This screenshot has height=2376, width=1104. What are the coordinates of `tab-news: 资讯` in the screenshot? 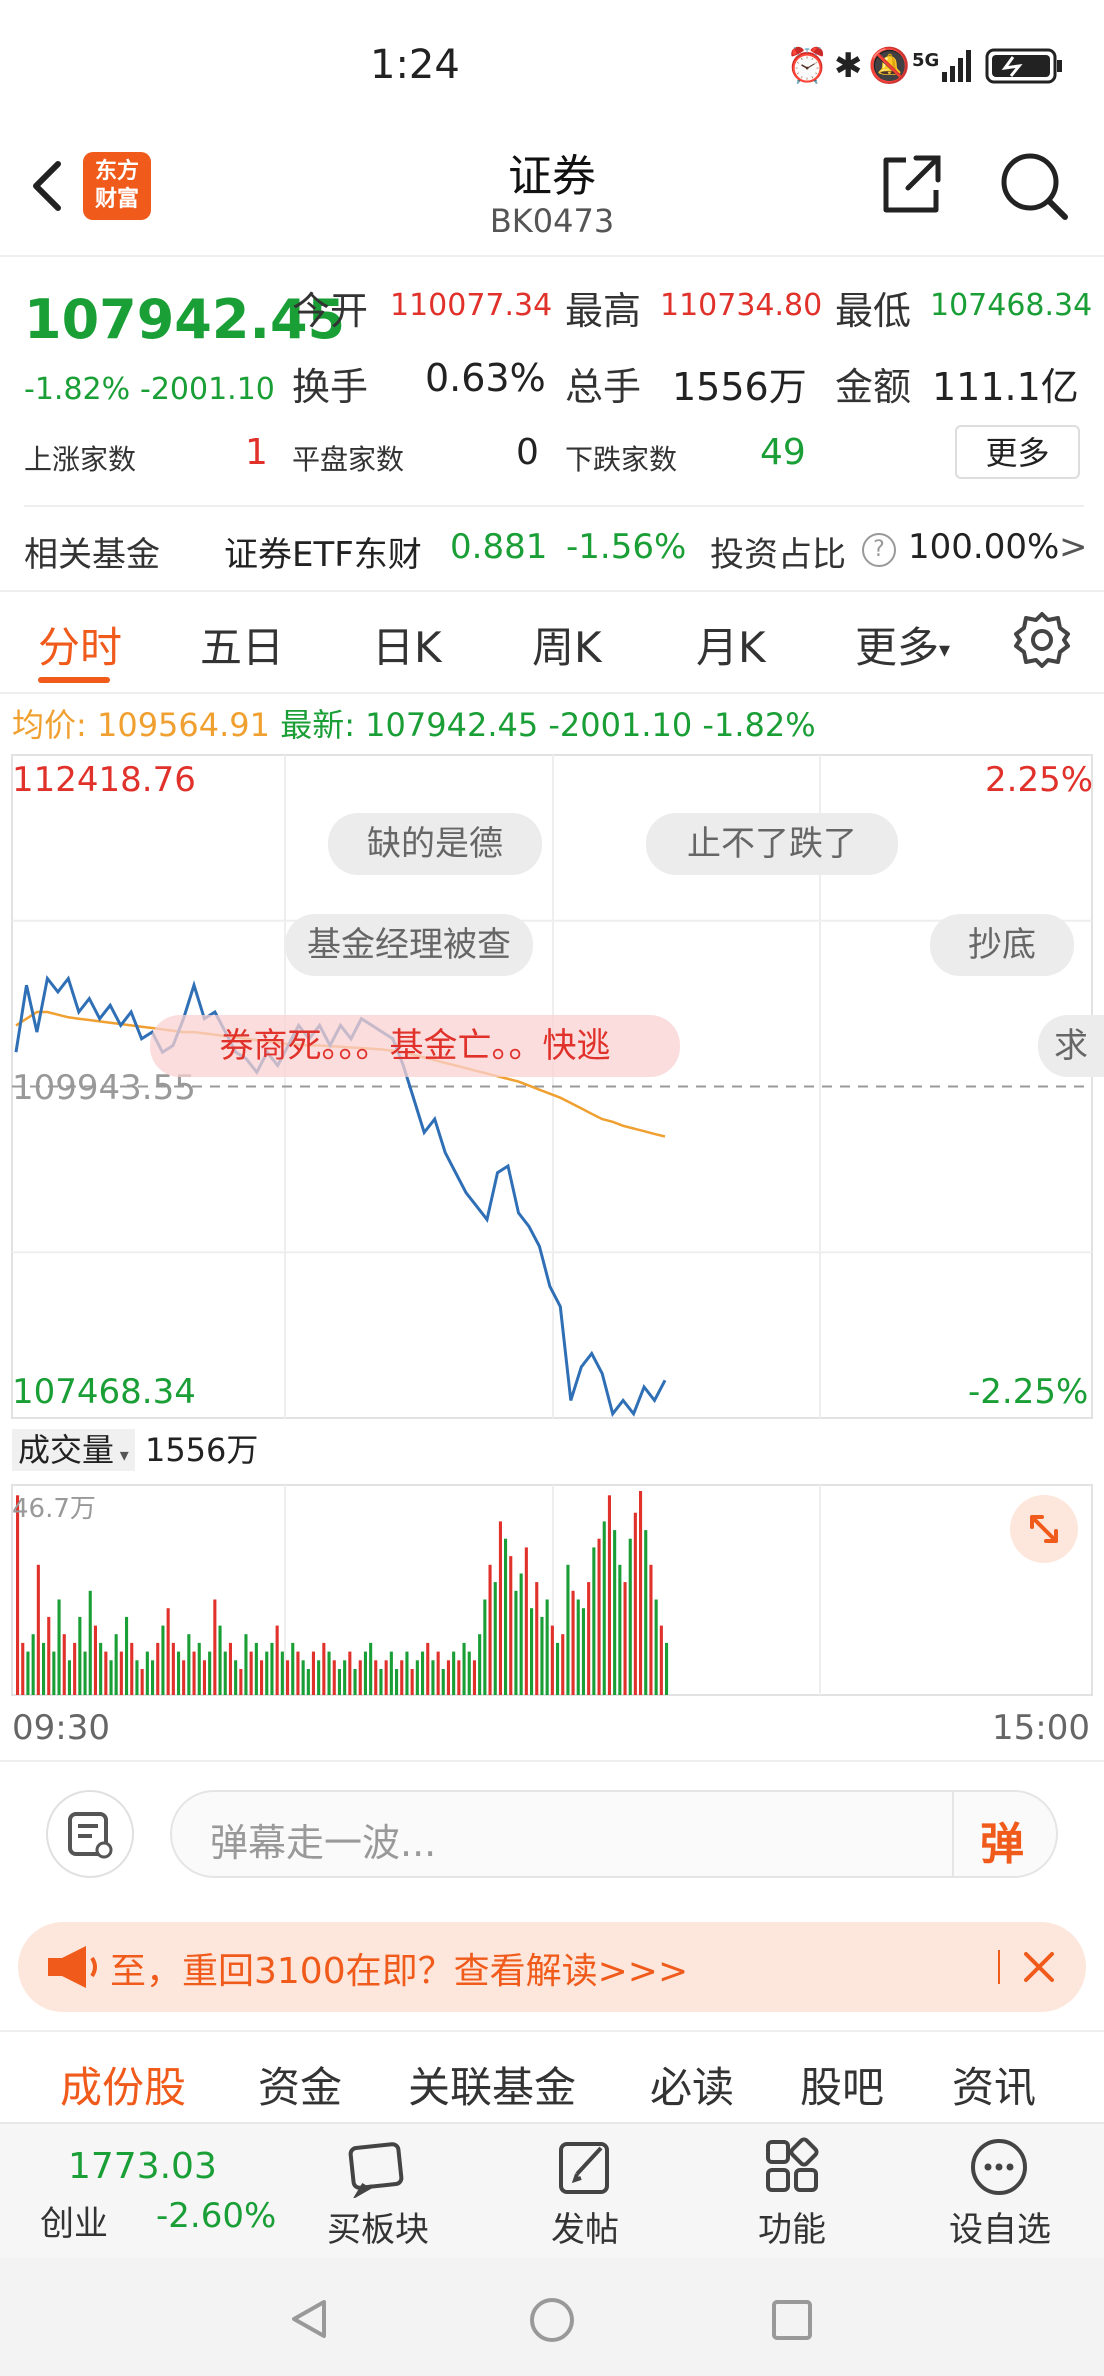 It's located at (994, 2084).